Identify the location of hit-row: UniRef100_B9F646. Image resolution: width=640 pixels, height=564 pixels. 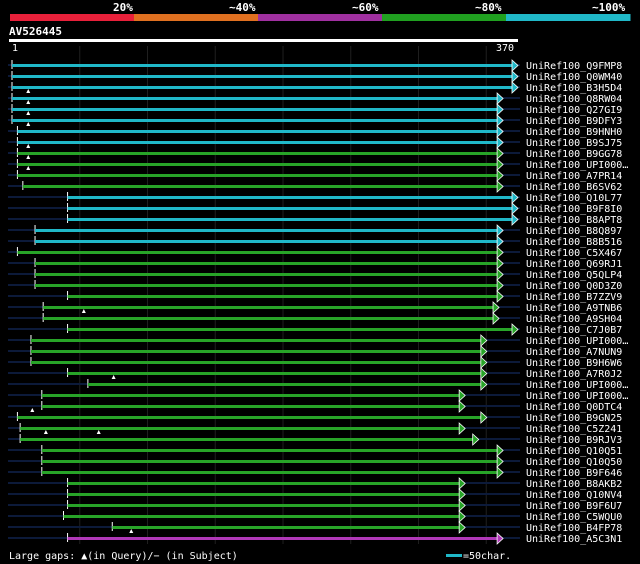
(315, 472).